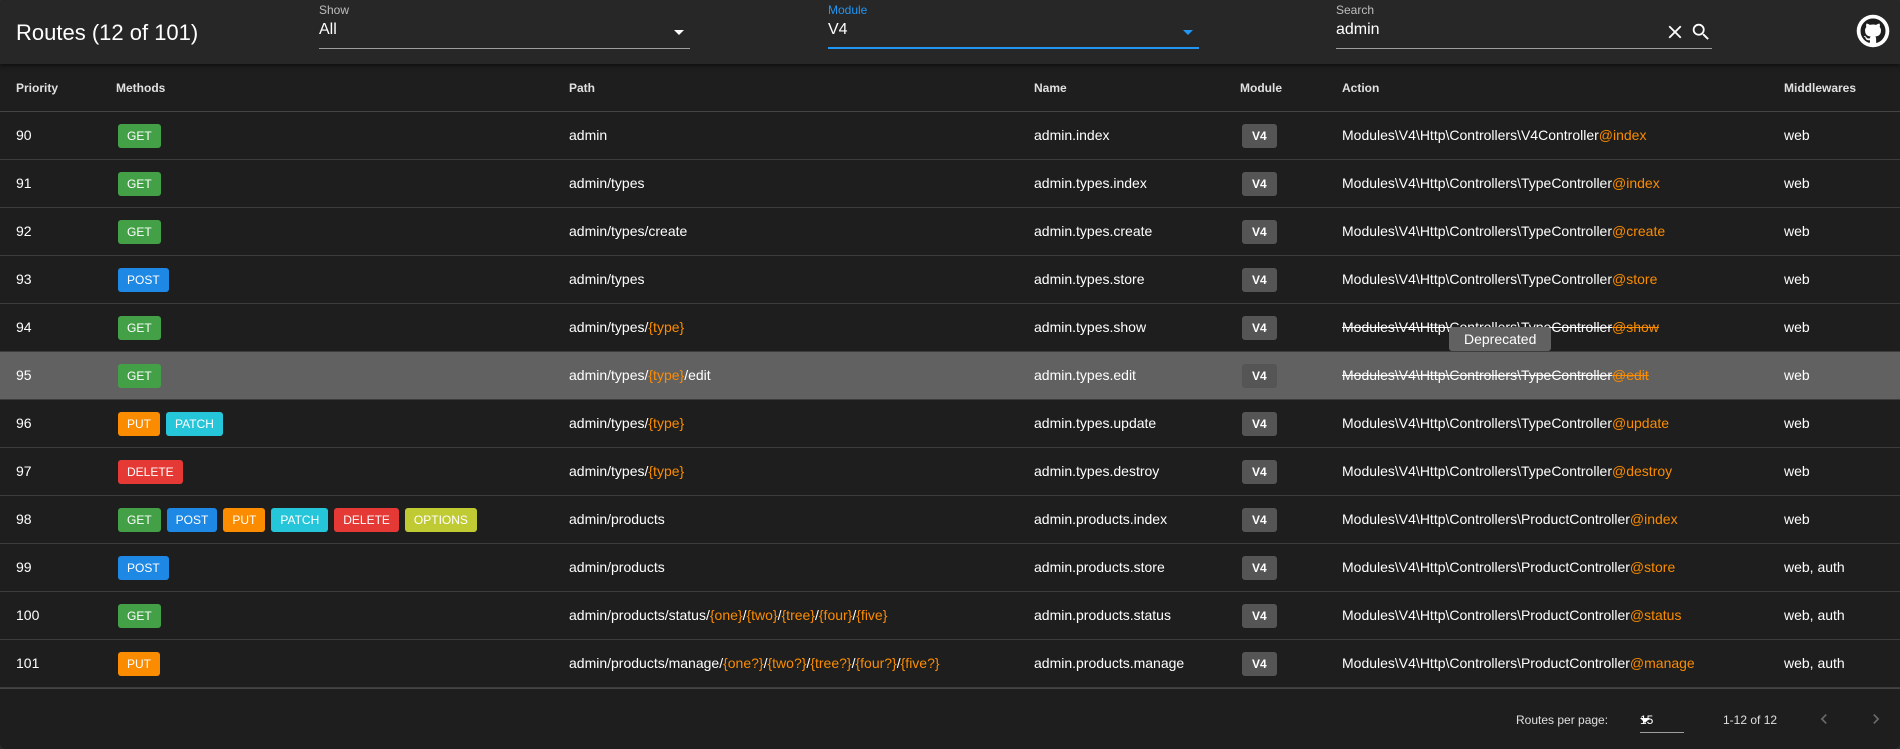 The width and height of the screenshot is (1900, 749). I want to click on path-cell: admin, so click(588, 135).